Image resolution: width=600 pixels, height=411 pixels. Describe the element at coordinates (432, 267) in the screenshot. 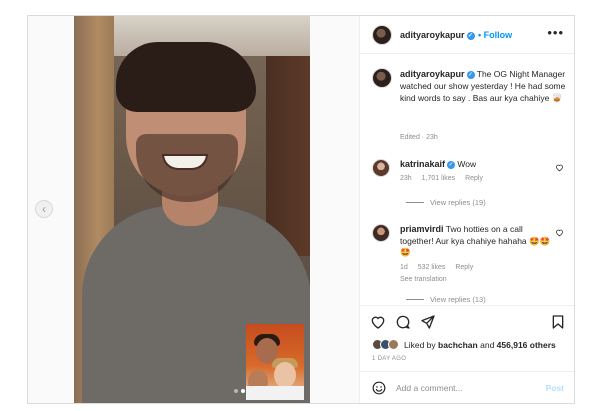

I see `comment-likes: 532 likes` at that location.